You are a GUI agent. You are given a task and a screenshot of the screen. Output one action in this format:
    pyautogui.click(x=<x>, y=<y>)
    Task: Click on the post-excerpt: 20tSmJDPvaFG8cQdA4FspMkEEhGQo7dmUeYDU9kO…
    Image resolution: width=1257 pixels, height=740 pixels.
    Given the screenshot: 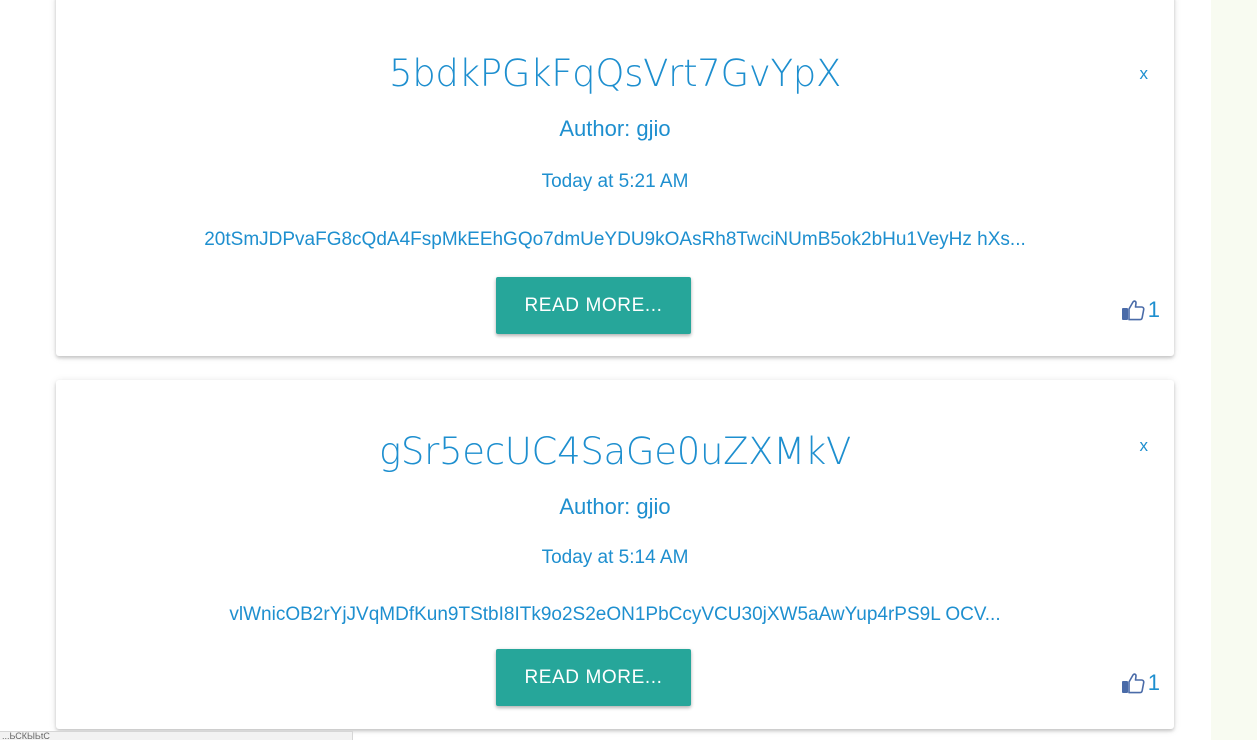 What is the action you would take?
    pyautogui.click(x=615, y=239)
    